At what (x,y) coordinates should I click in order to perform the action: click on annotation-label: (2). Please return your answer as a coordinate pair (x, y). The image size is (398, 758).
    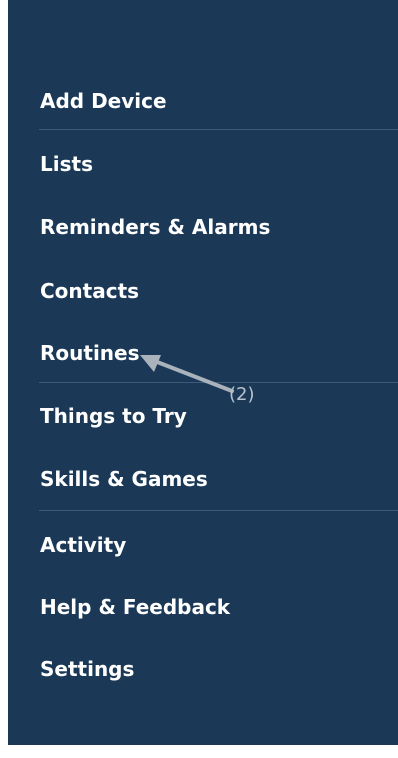
    Looking at the image, I should click on (242, 394).